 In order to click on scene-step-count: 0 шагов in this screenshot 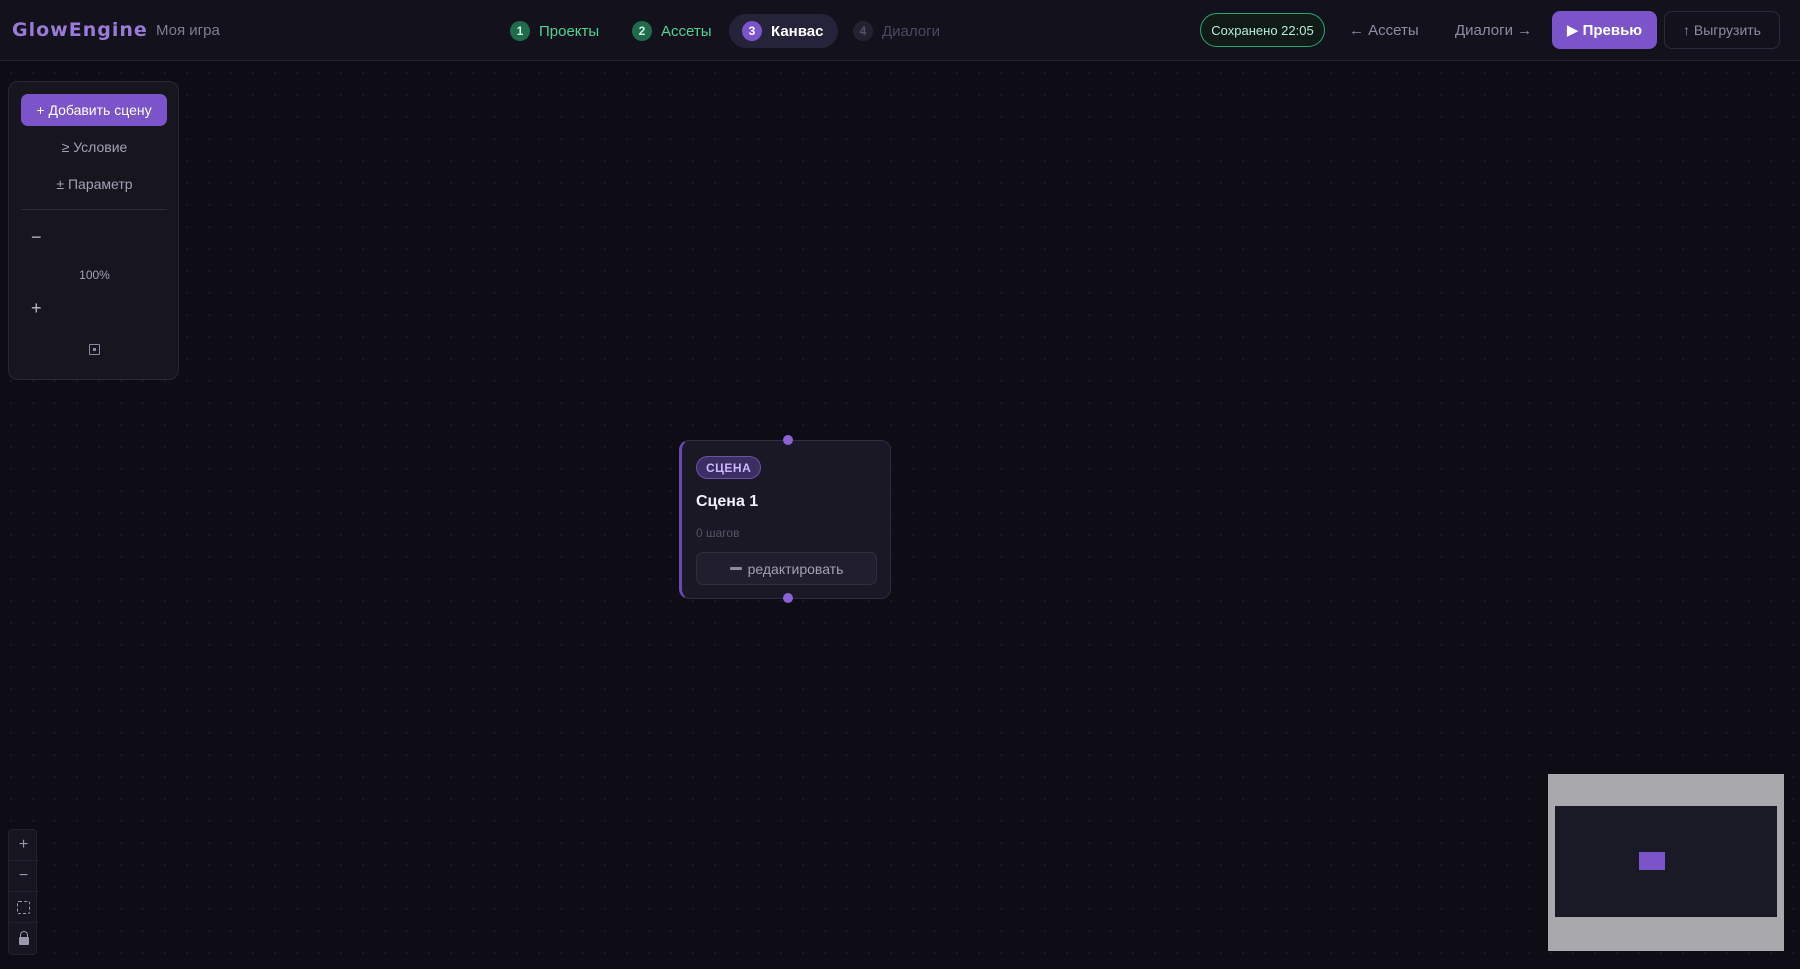, I will do `click(718, 533)`.